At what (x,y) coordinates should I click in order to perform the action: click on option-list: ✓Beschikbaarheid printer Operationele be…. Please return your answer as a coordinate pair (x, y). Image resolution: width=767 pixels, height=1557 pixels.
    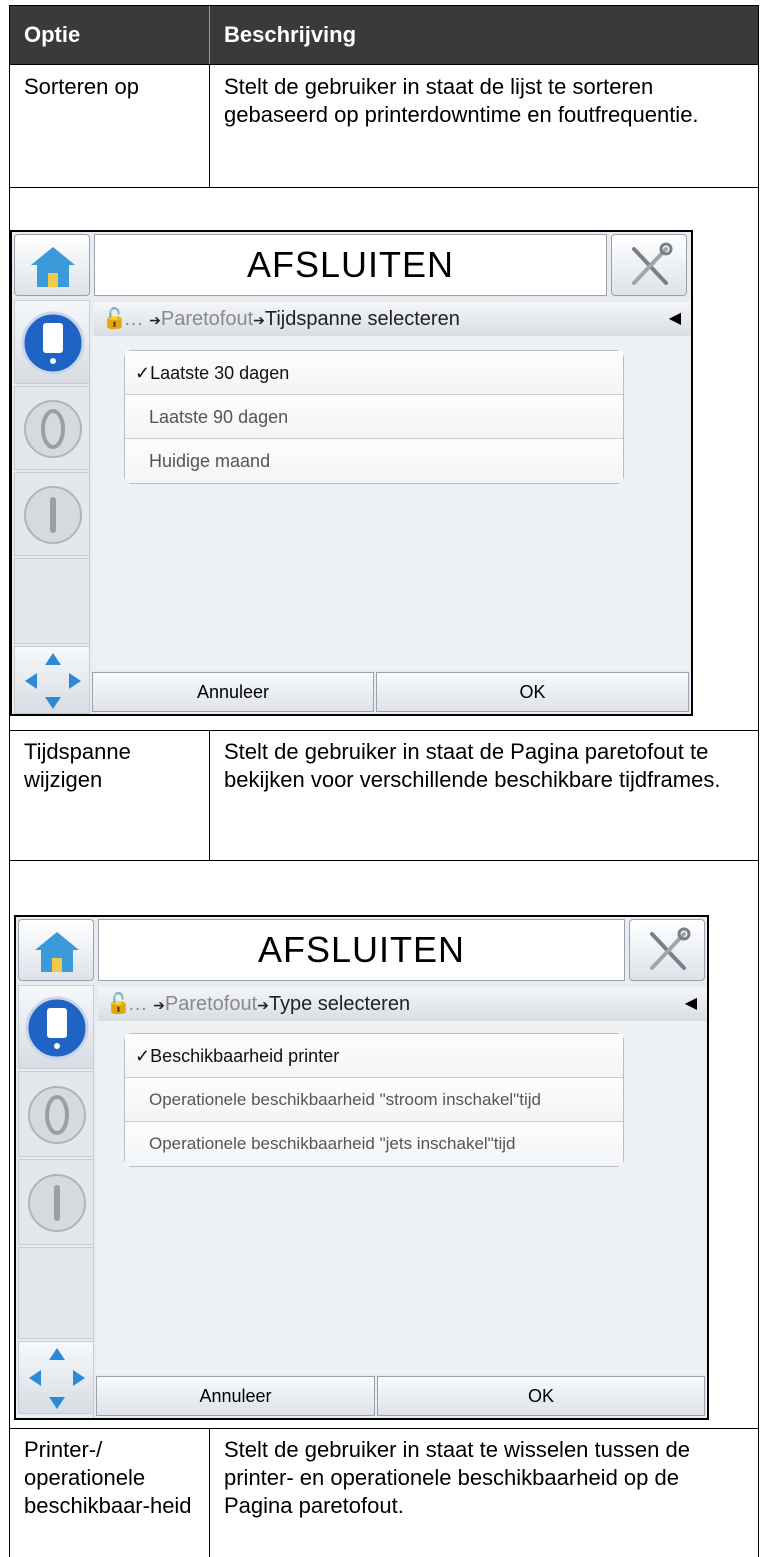
    Looking at the image, I should click on (374, 1100).